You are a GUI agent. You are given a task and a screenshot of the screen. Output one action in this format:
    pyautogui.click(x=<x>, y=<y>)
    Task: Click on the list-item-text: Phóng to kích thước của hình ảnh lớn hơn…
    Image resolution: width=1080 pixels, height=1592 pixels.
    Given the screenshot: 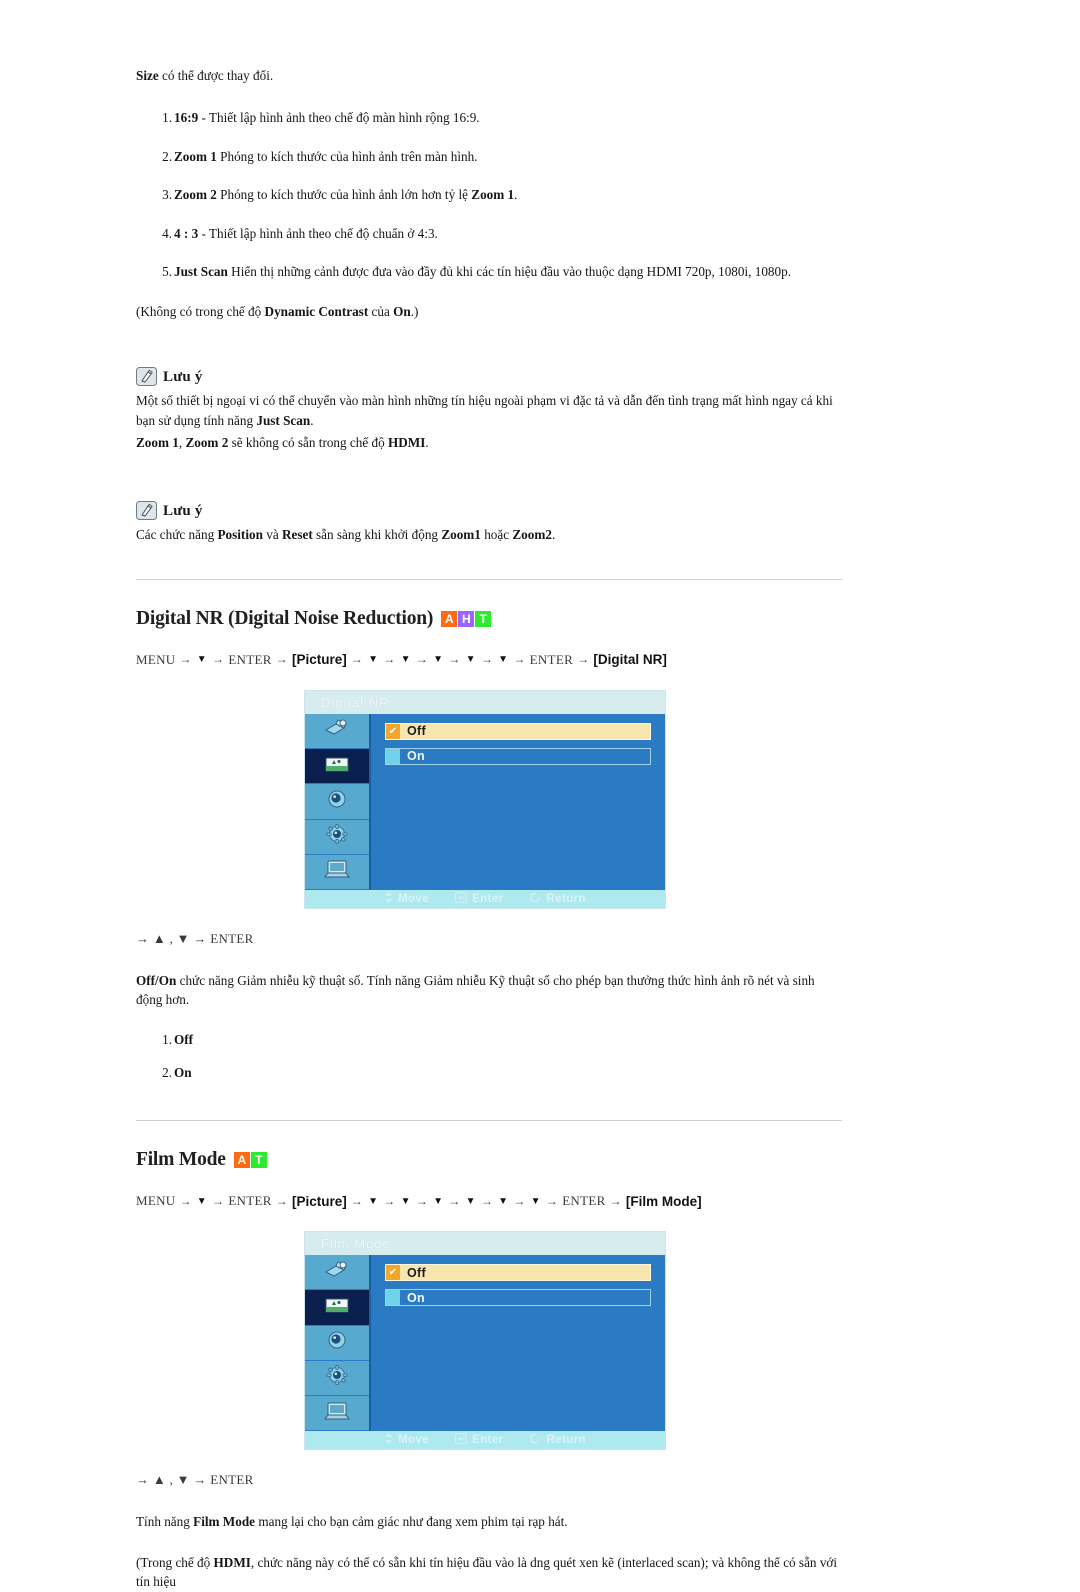 What is the action you would take?
    pyautogui.click(x=344, y=195)
    